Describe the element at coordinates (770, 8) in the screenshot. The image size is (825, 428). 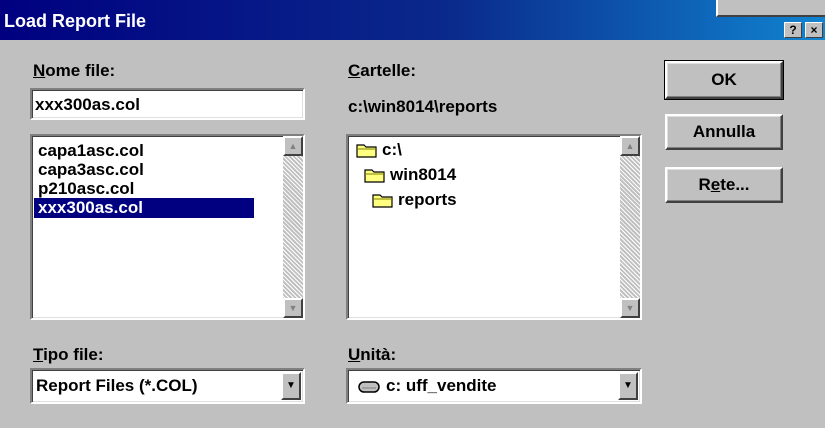
I see `background-window-fragment` at that location.